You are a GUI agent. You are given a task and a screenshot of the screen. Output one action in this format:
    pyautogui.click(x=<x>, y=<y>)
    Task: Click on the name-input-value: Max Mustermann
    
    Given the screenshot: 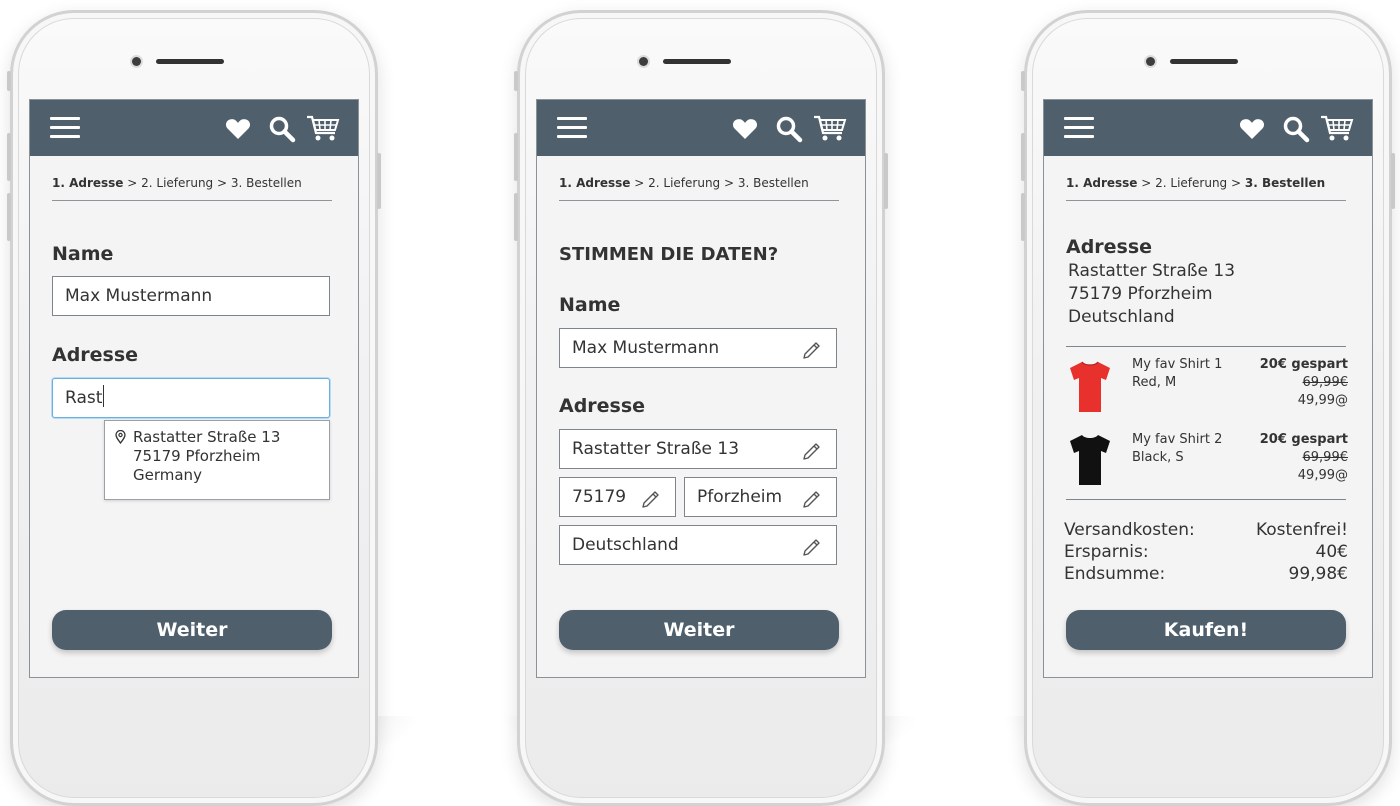 What is the action you would take?
    pyautogui.click(x=139, y=296)
    